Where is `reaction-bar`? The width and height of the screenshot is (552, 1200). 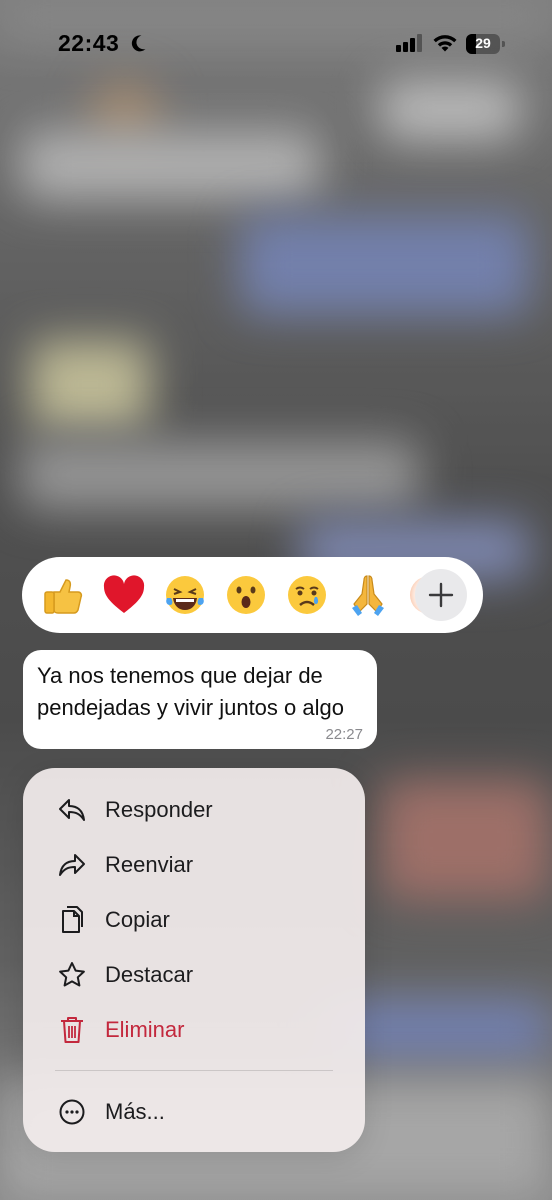 reaction-bar is located at coordinates (252, 595).